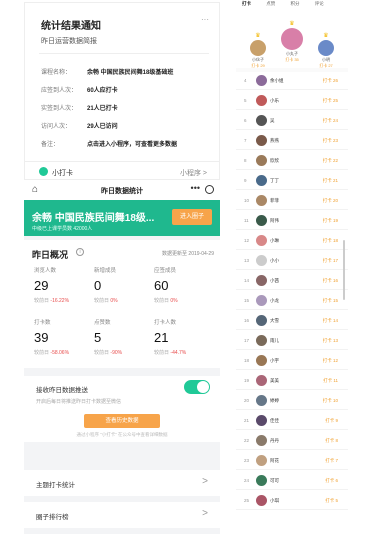  What do you see at coordinates (292, 59) in the screenshot?
I see `podium-score: 打卡 35` at bounding box center [292, 59].